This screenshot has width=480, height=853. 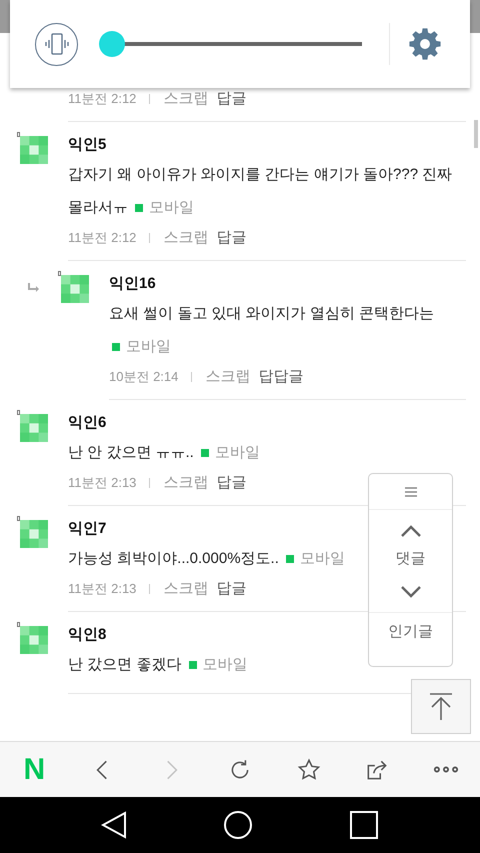 What do you see at coordinates (165, 453) in the screenshot?
I see `comment-text: 난 안 갔으면 ㅠㅠ.. 모바일` at bounding box center [165, 453].